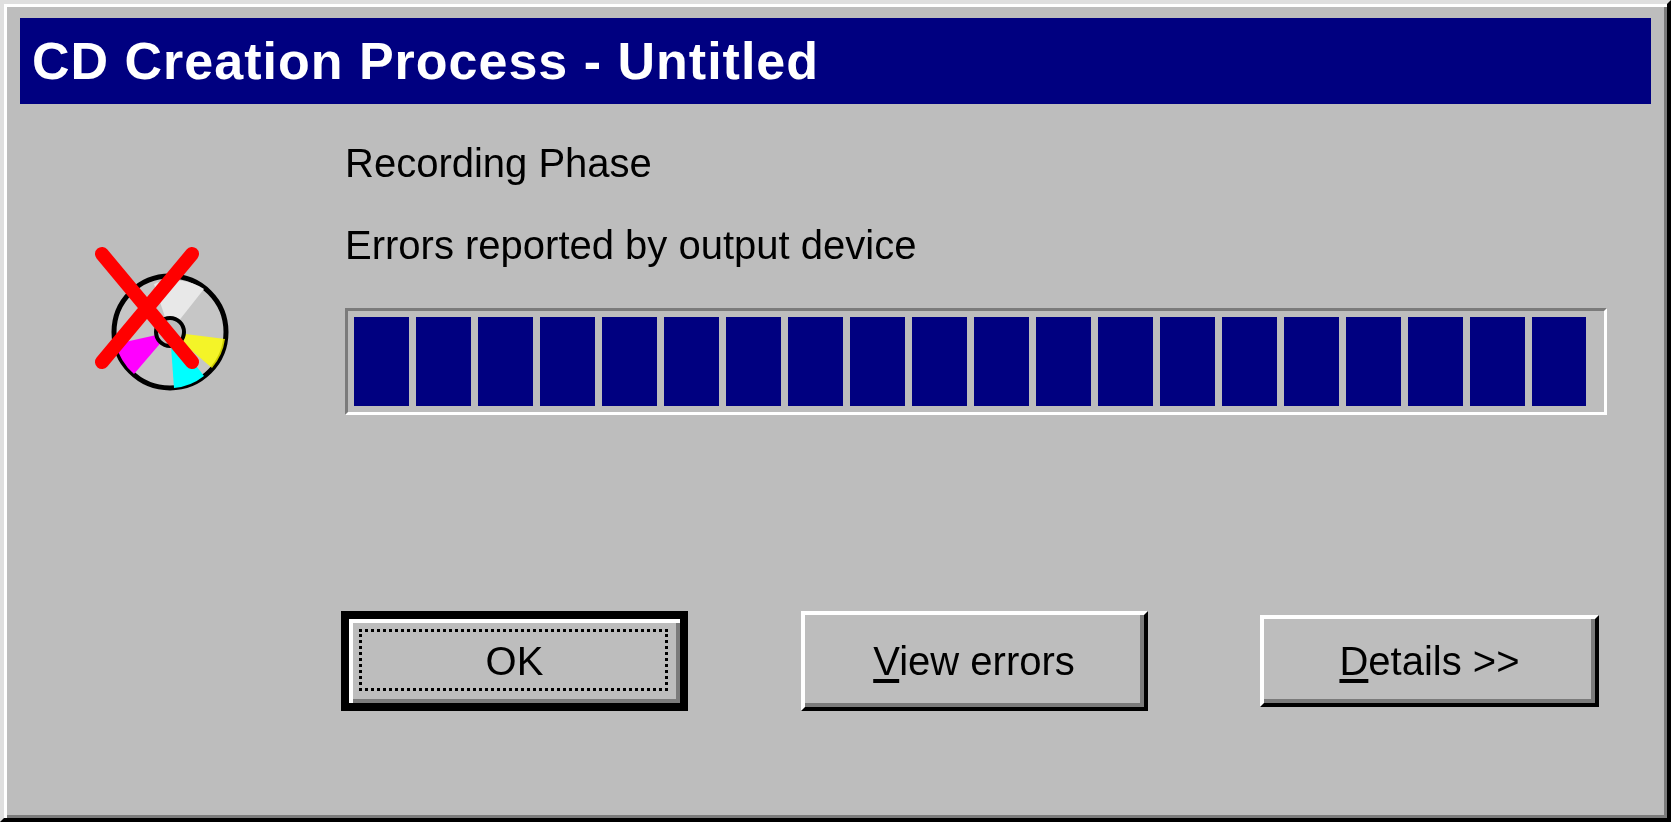  What do you see at coordinates (1429, 661) in the screenshot?
I see `dialog-button: Details >>` at bounding box center [1429, 661].